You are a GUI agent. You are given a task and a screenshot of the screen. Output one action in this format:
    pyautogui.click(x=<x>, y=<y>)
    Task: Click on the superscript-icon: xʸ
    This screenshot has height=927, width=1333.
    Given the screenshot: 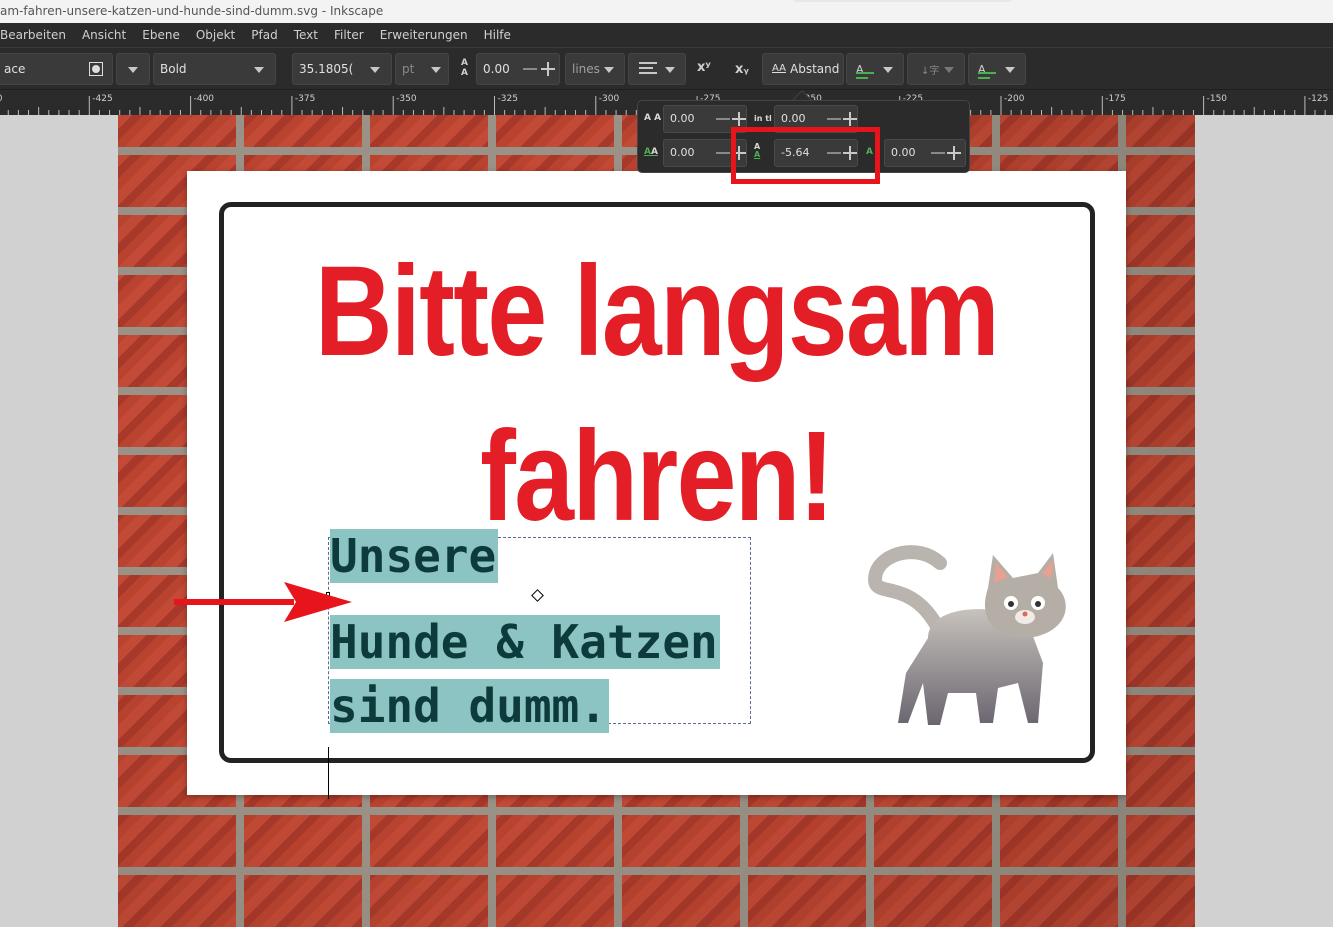 What is the action you would take?
    pyautogui.click(x=704, y=67)
    